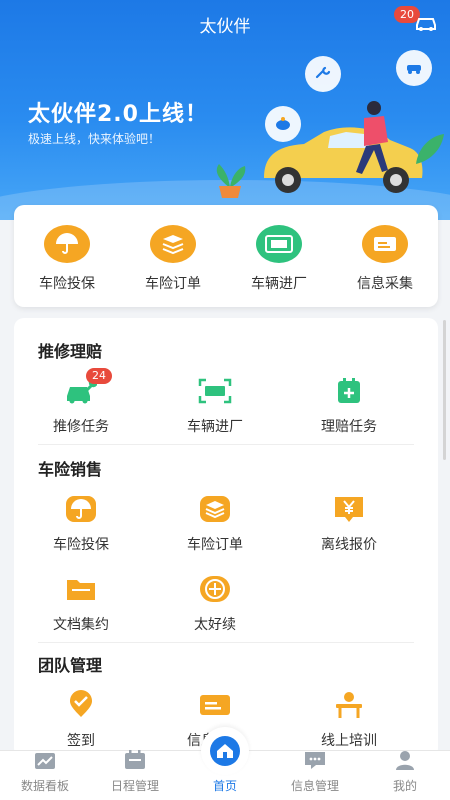 Image resolution: width=450 pixels, height=800 pixels. What do you see at coordinates (279, 284) in the screenshot?
I see `quick-item-label: 车辆进厂` at bounding box center [279, 284].